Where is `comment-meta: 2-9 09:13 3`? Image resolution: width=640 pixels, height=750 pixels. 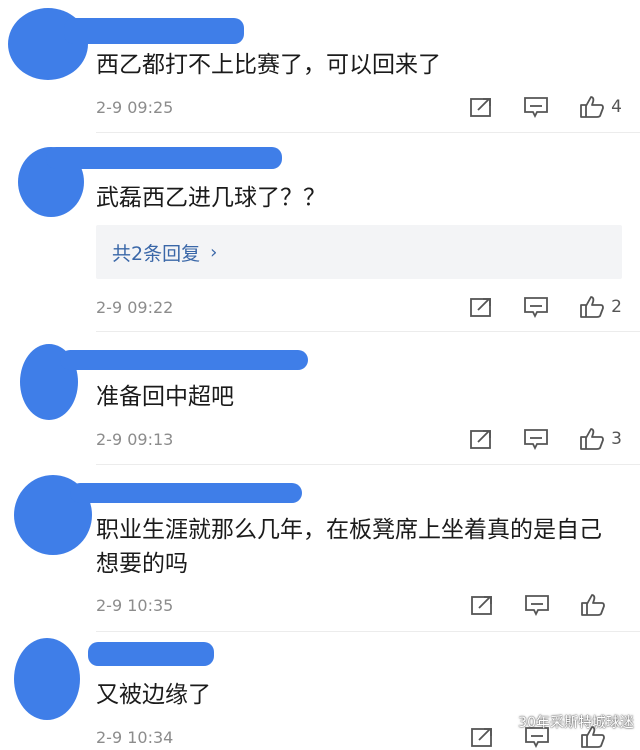
comment-meta: 2-9 09:13 3 is located at coordinates (359, 439).